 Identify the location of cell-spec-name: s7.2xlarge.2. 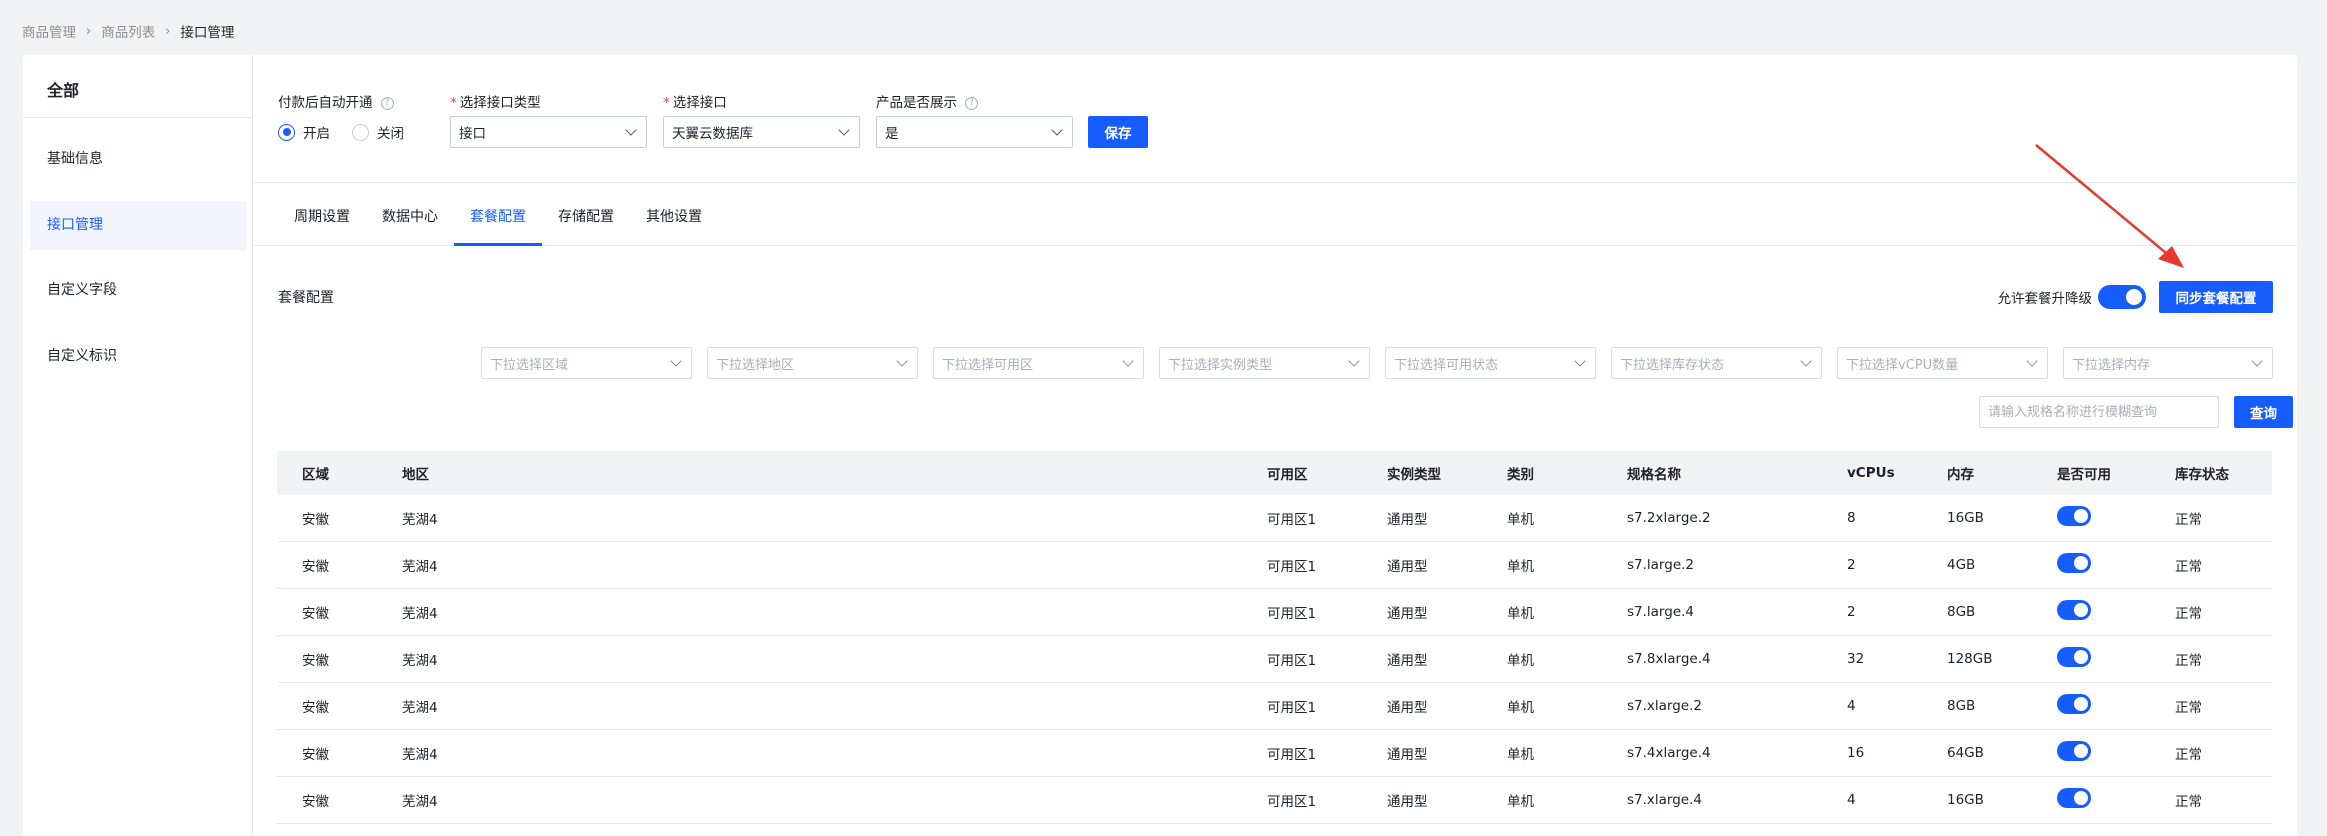
(1669, 518).